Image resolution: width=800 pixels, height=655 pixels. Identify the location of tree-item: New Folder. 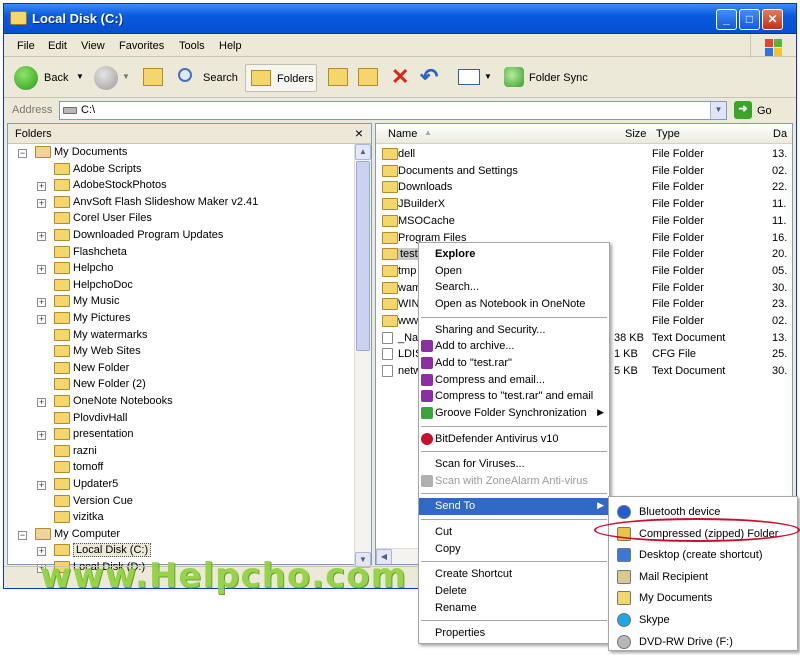
(83, 370).